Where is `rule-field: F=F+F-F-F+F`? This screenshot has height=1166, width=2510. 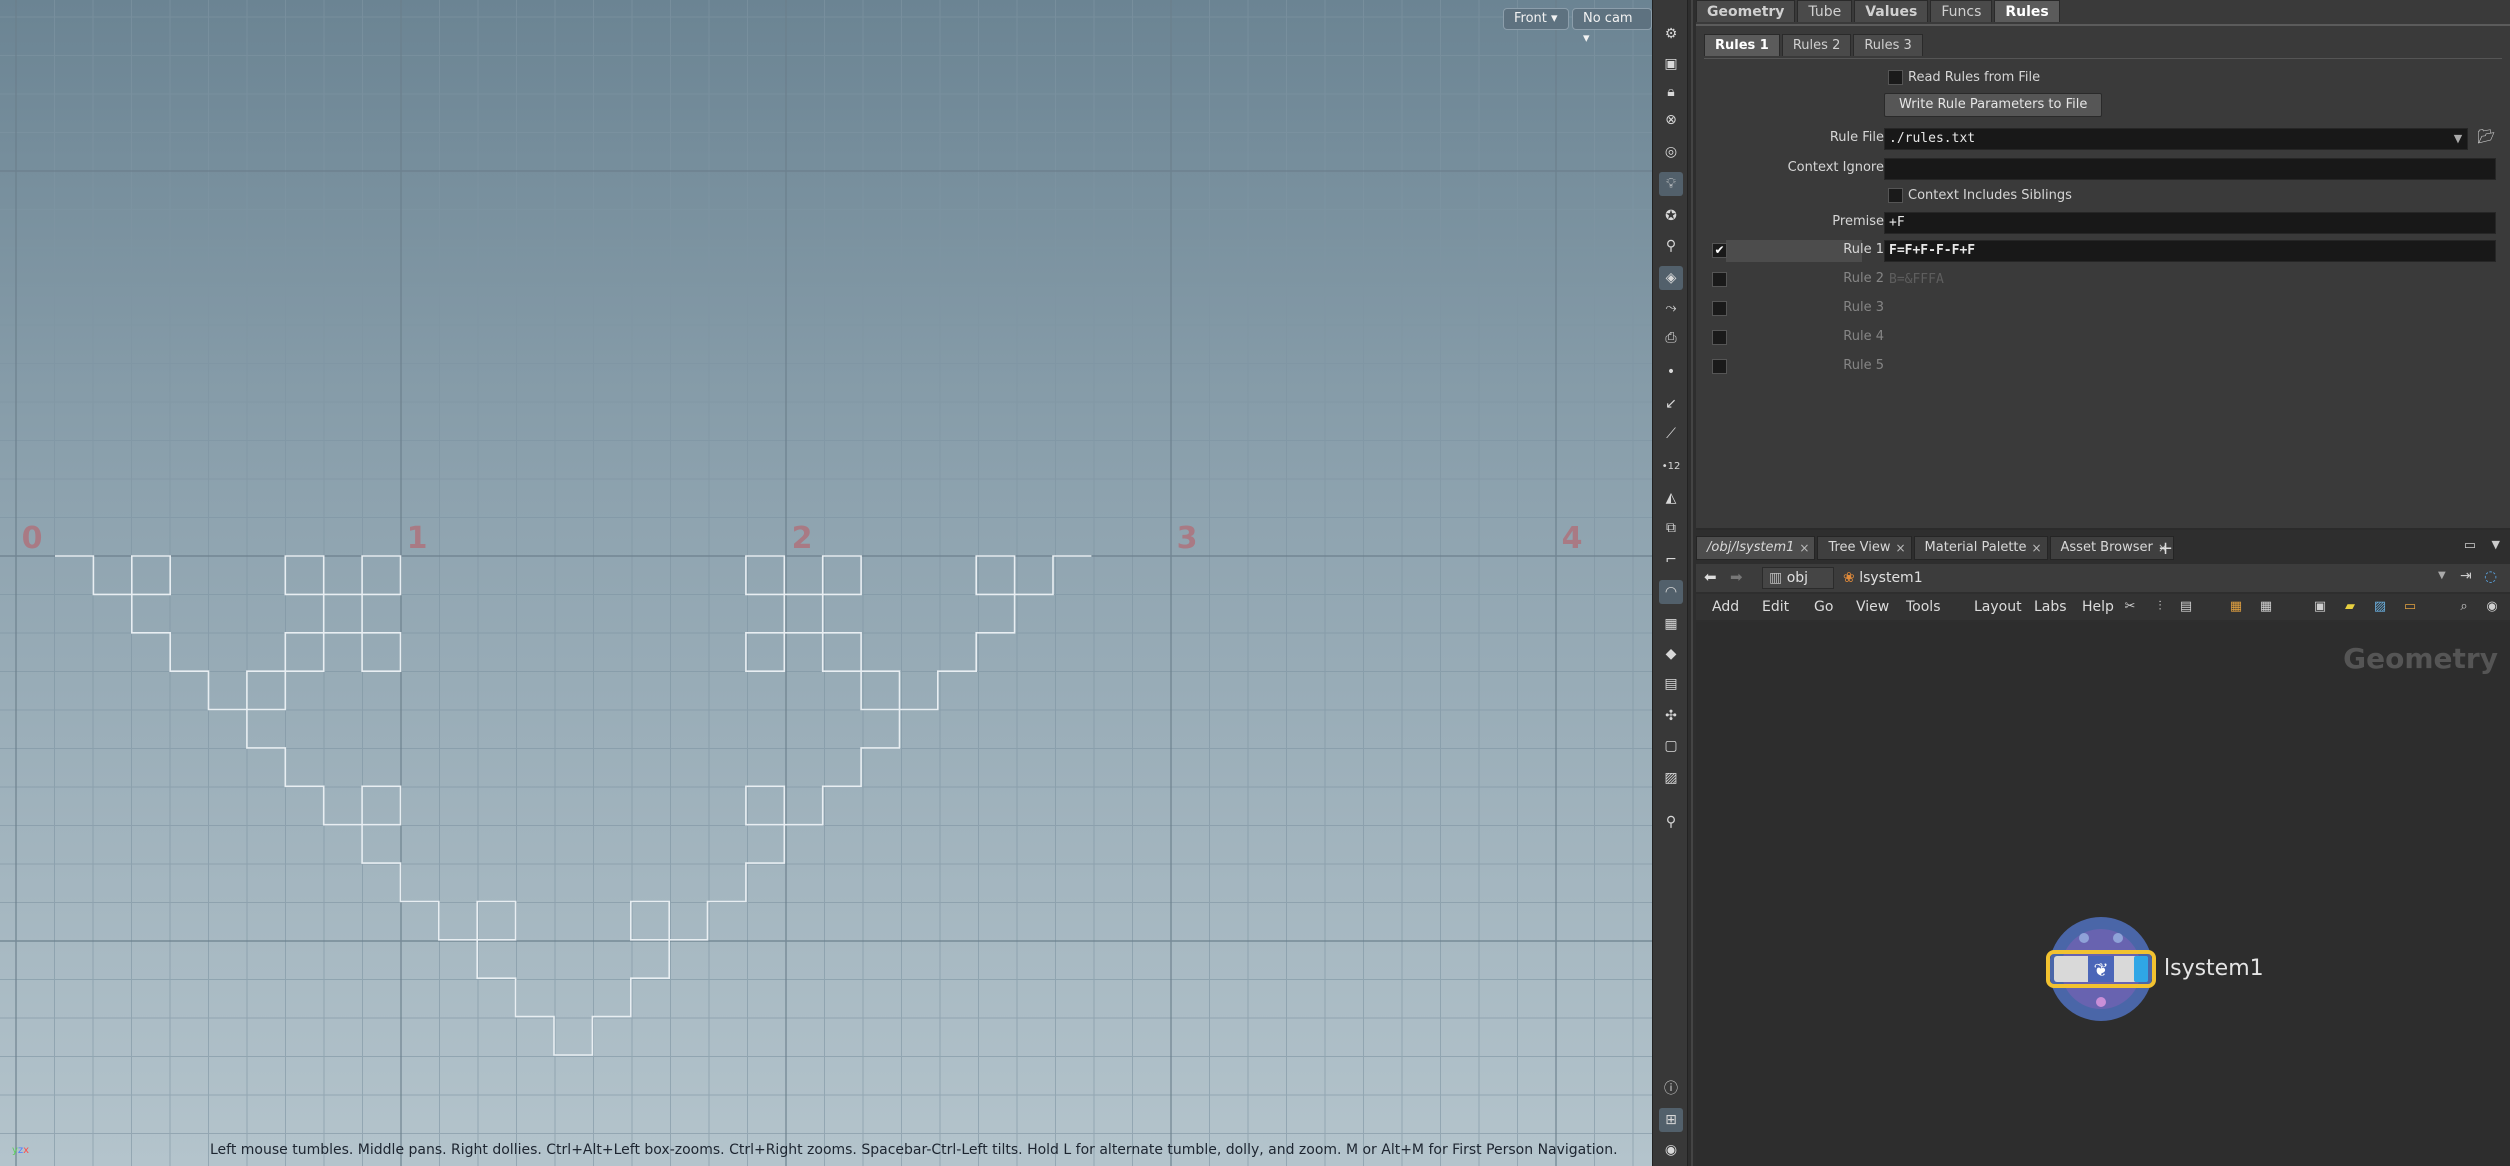
rule-field: F=F+F-F-F+F is located at coordinates (2190, 251).